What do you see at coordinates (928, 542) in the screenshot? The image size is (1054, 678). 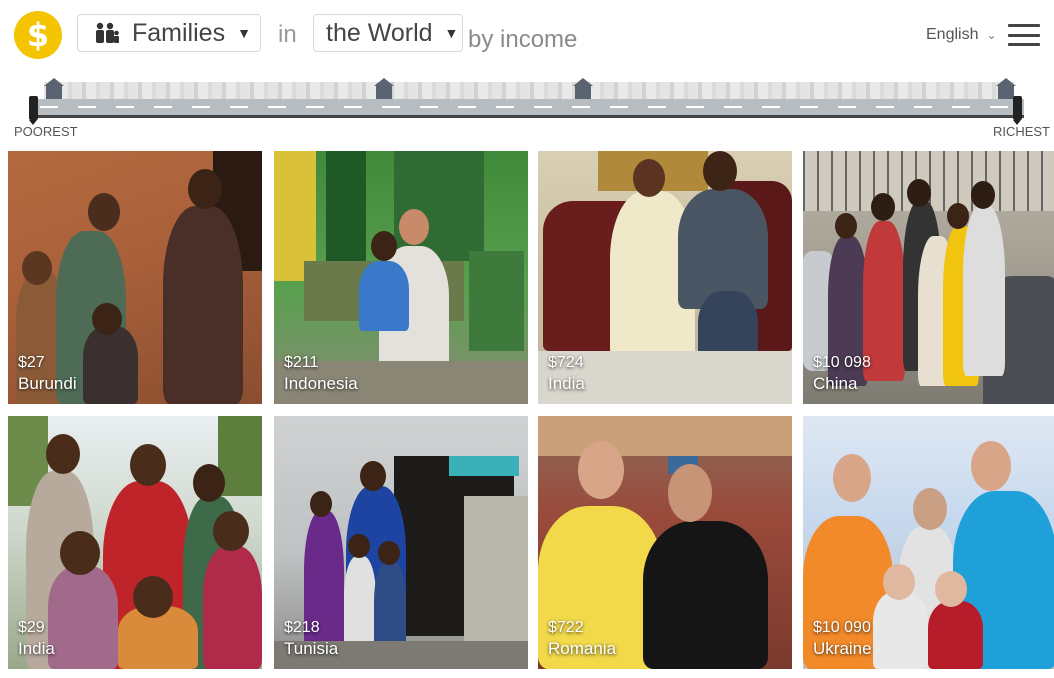 I see `family-card: $10 090 Ukraine` at bounding box center [928, 542].